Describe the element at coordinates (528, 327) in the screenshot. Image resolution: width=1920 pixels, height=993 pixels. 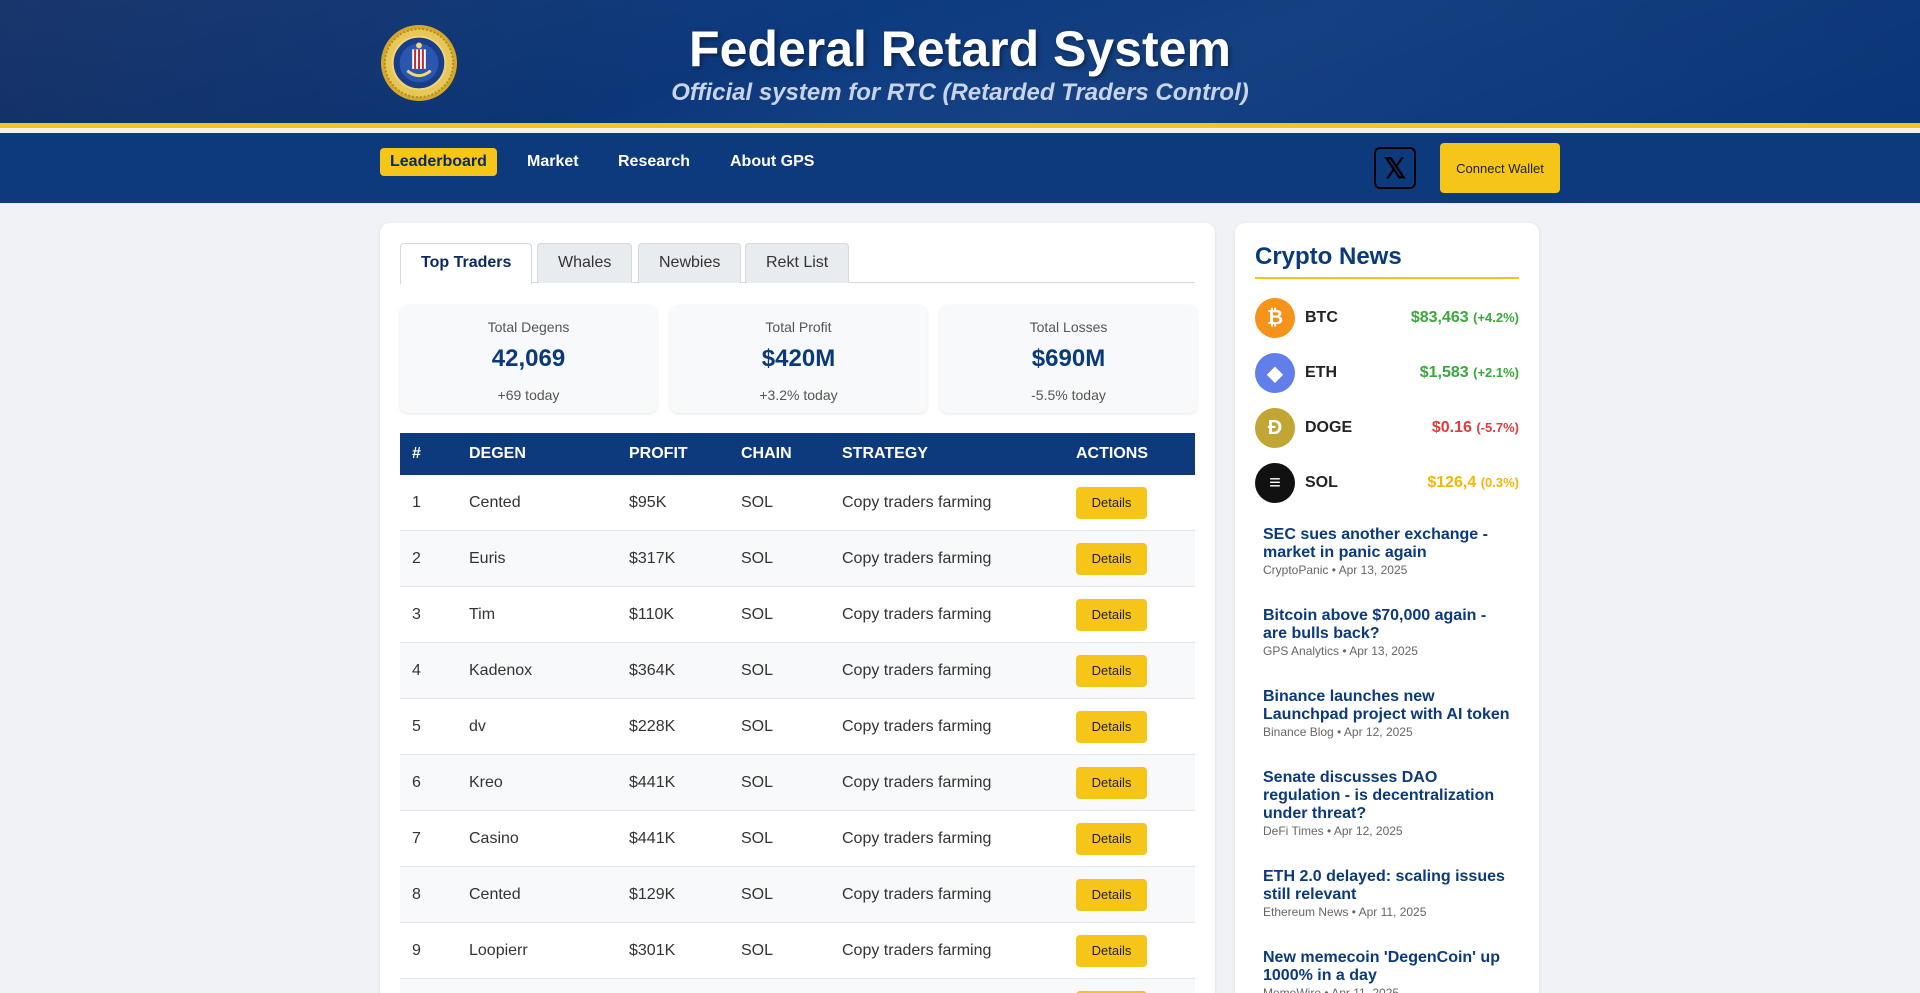
I see `stat-label: Total Degens` at that location.